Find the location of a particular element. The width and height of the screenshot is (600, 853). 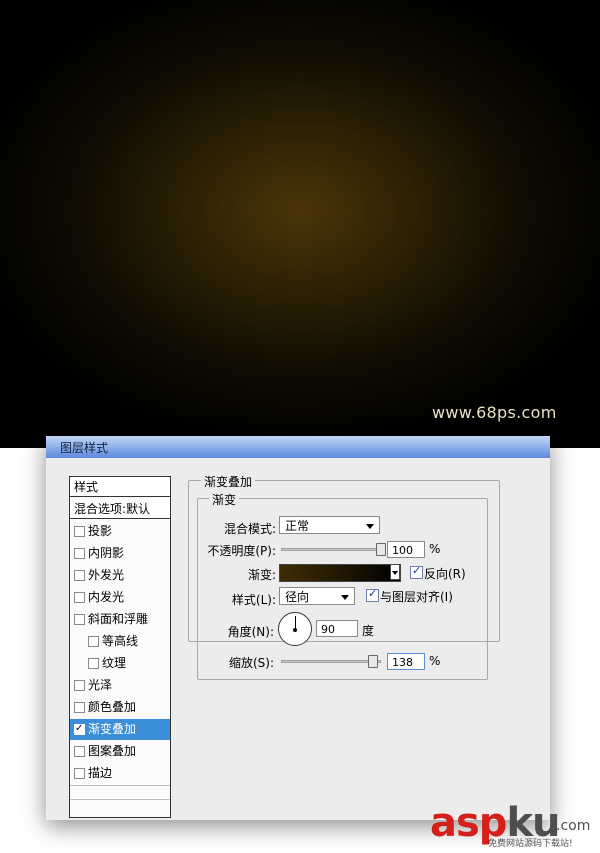

opacity-slider-thumb is located at coordinates (381, 549).